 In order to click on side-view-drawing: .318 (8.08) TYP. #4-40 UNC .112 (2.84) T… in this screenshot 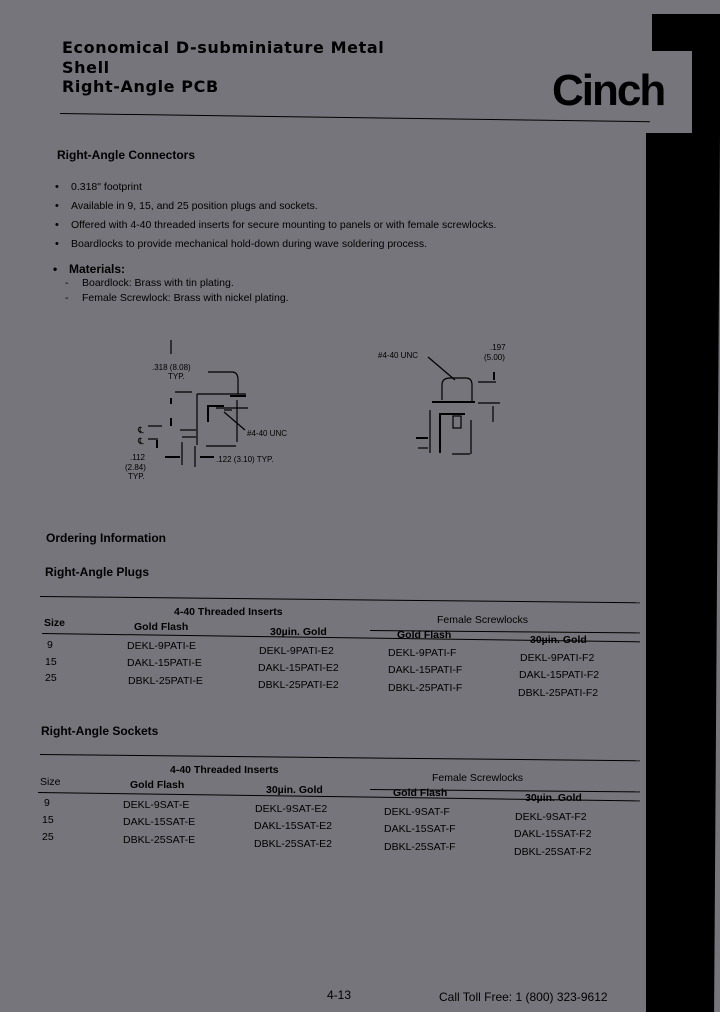, I will do `click(206, 410)`.